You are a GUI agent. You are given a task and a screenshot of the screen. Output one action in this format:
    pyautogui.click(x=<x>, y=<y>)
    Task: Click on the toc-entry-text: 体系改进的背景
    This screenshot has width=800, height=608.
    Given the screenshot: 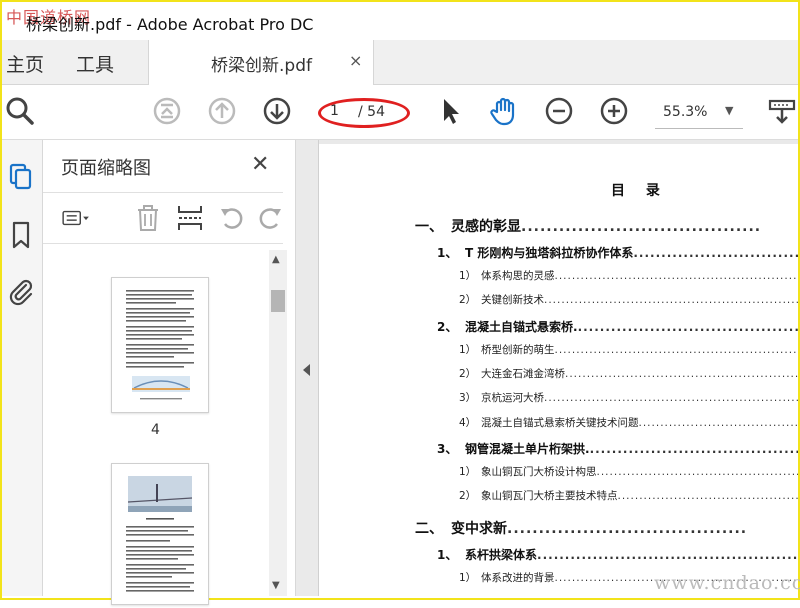 What is the action you would take?
    pyautogui.click(x=518, y=578)
    